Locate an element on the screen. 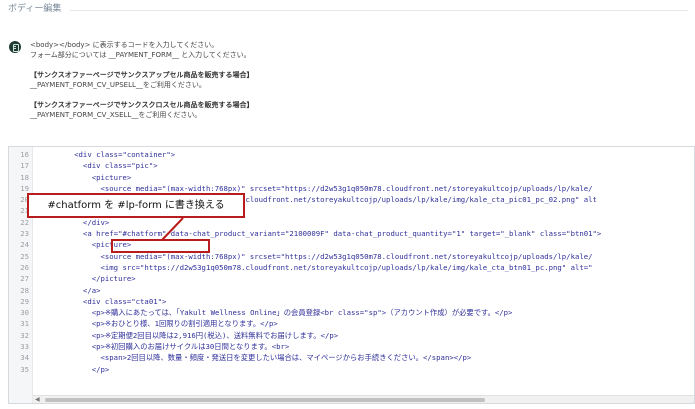 This screenshot has height=409, width=695. line-number: 26 is located at coordinates (24, 267).